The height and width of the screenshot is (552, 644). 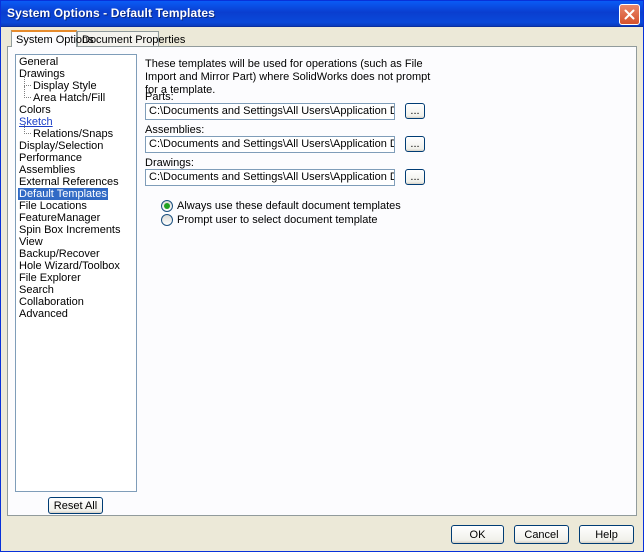 I want to click on close-button, so click(x=629, y=14).